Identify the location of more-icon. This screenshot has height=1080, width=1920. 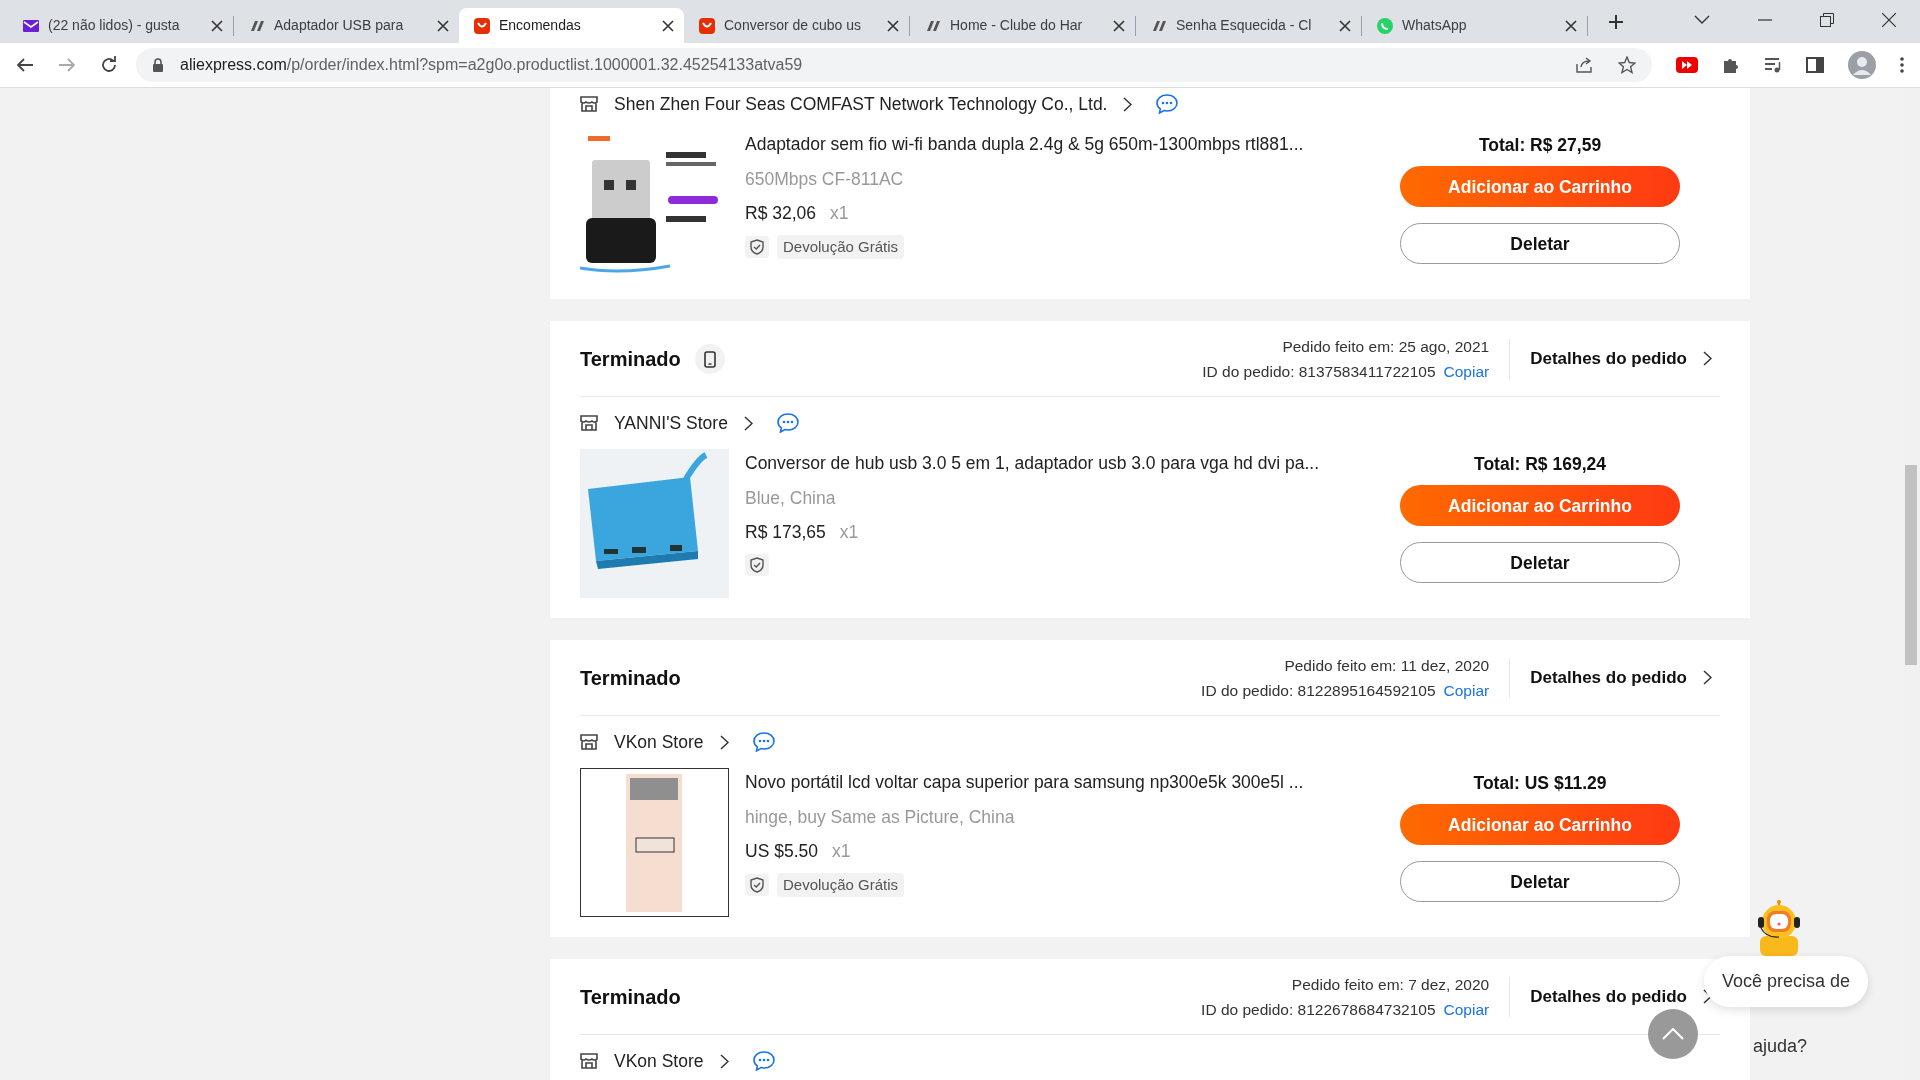
(1902, 65).